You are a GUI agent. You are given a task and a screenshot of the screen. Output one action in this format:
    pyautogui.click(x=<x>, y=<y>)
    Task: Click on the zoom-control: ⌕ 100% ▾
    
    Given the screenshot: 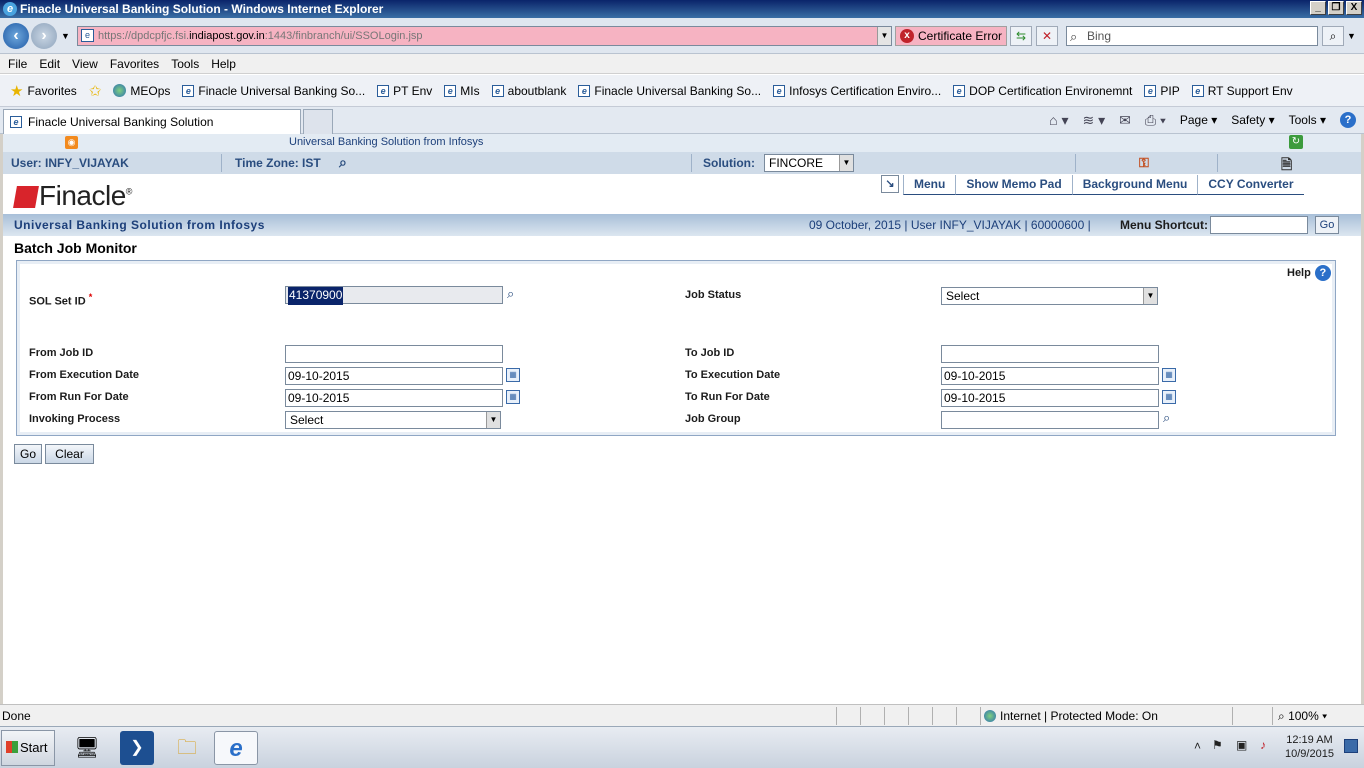 What is the action you would take?
    pyautogui.click(x=1302, y=716)
    